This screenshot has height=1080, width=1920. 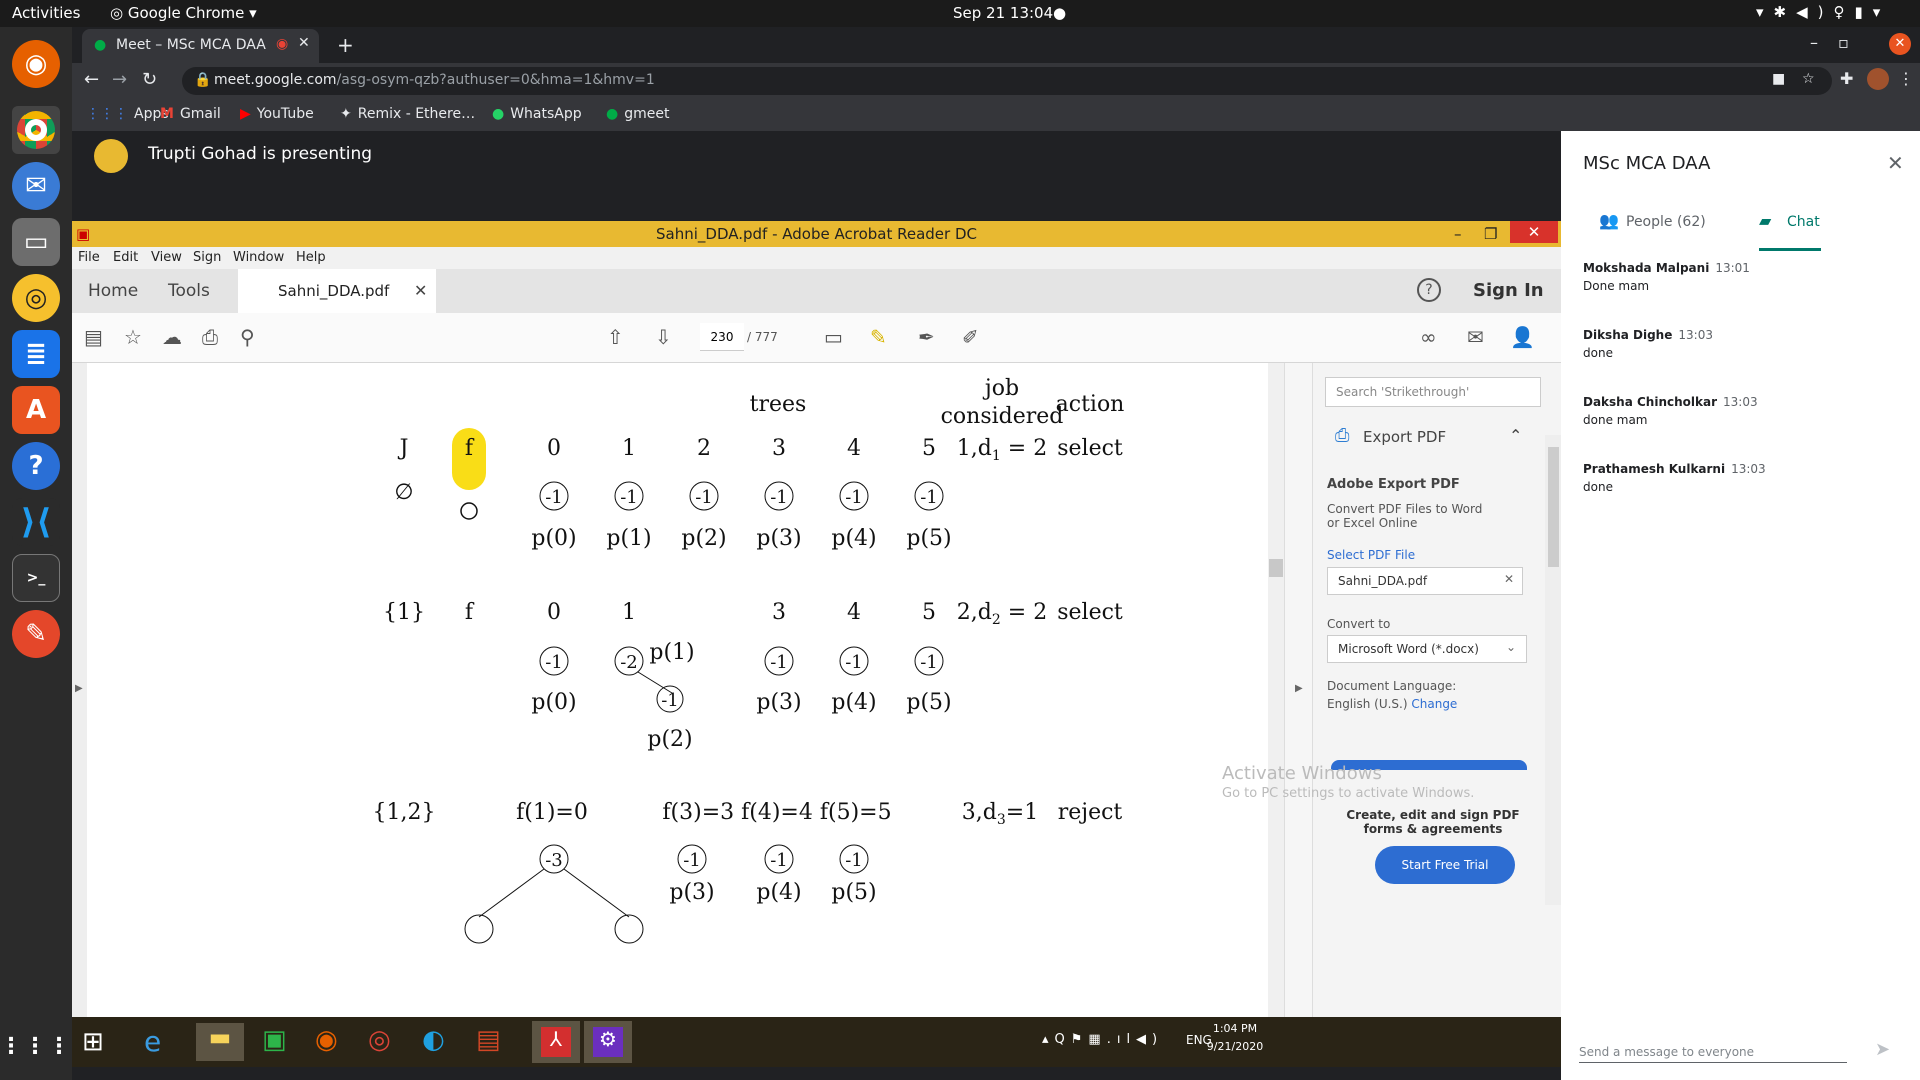 What do you see at coordinates (1906, 78) in the screenshot?
I see `menu-icon: ⋮` at bounding box center [1906, 78].